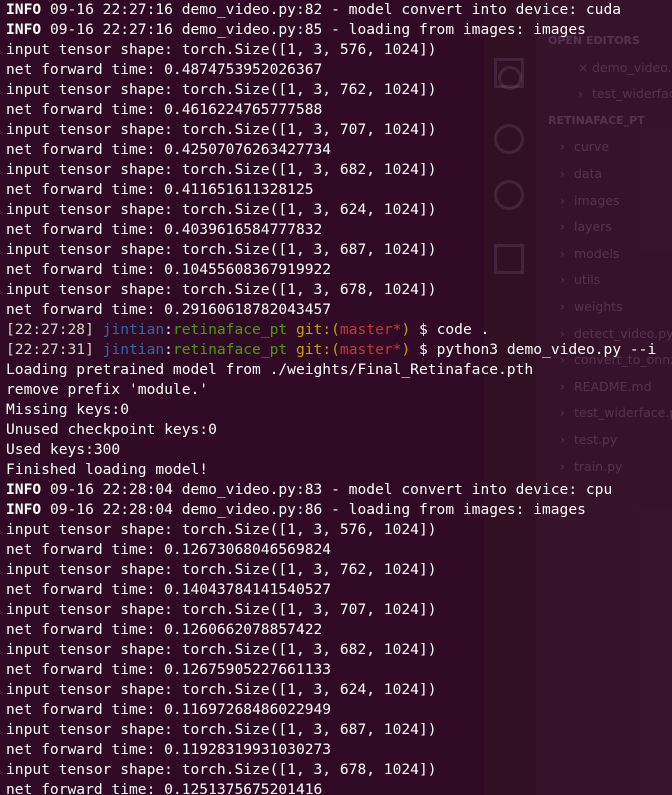 The width and height of the screenshot is (672, 795). What do you see at coordinates (111, 429) in the screenshot?
I see `terminal-text-segment: Unused checkpoint keys:0` at bounding box center [111, 429].